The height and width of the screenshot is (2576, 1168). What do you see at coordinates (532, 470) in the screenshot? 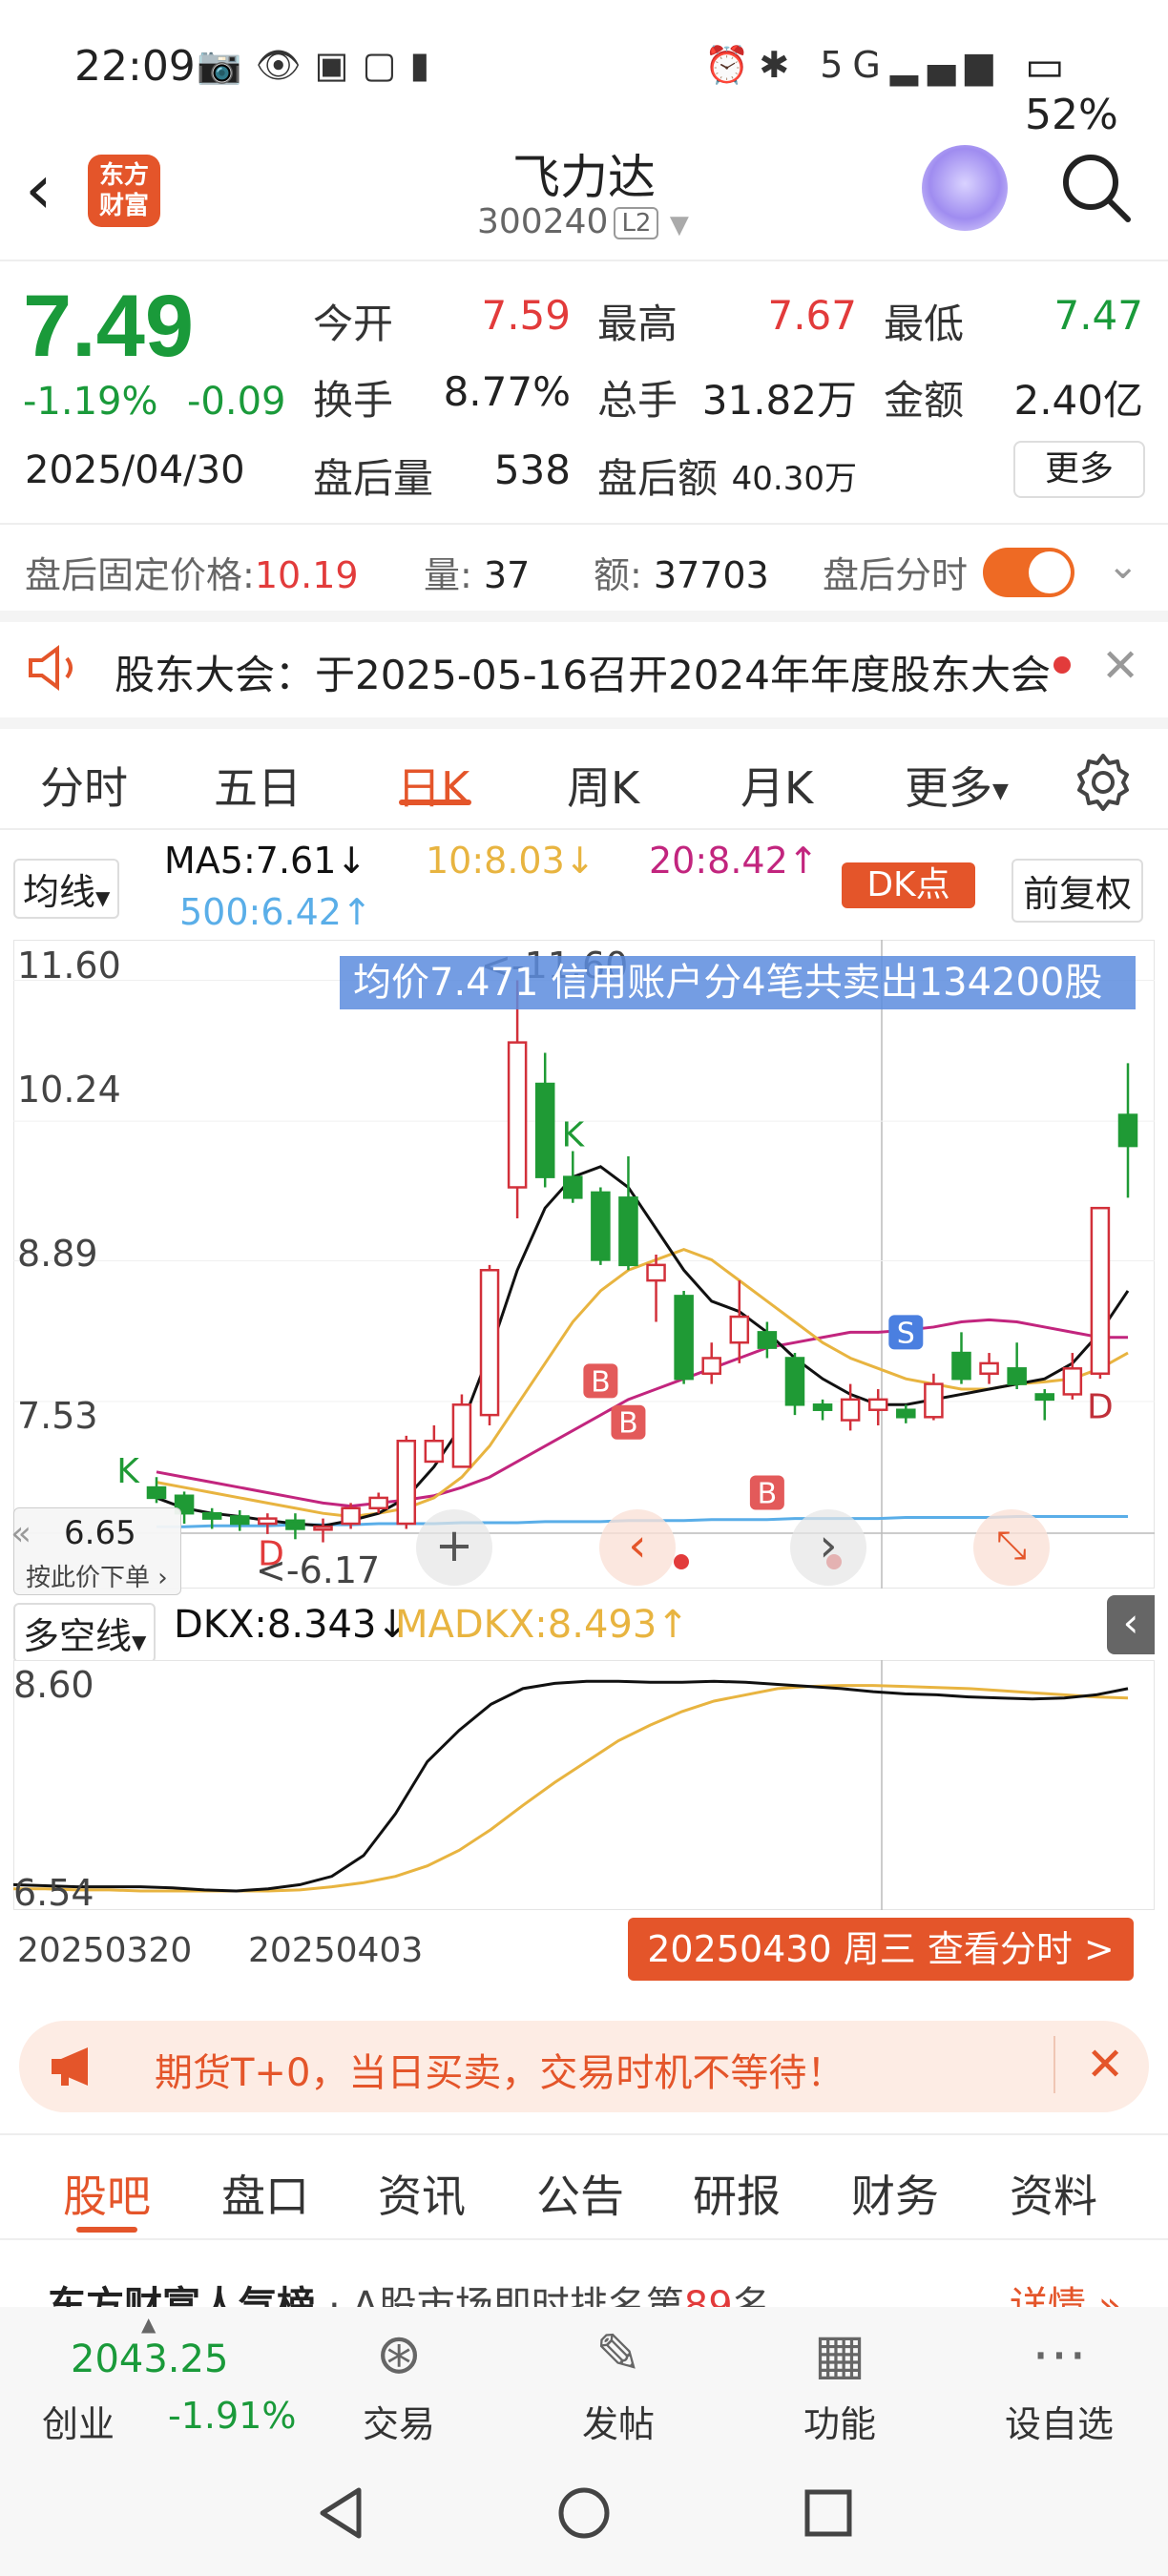
I see `quote-value: 538` at bounding box center [532, 470].